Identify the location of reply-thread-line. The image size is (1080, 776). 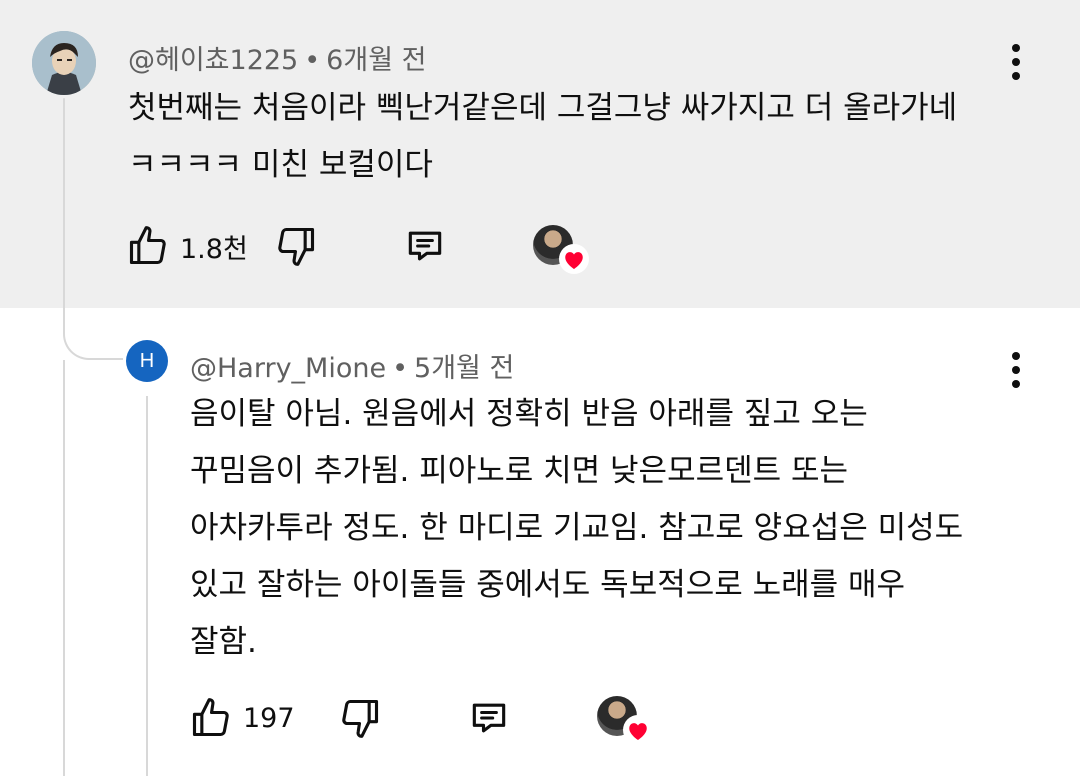
(147, 586).